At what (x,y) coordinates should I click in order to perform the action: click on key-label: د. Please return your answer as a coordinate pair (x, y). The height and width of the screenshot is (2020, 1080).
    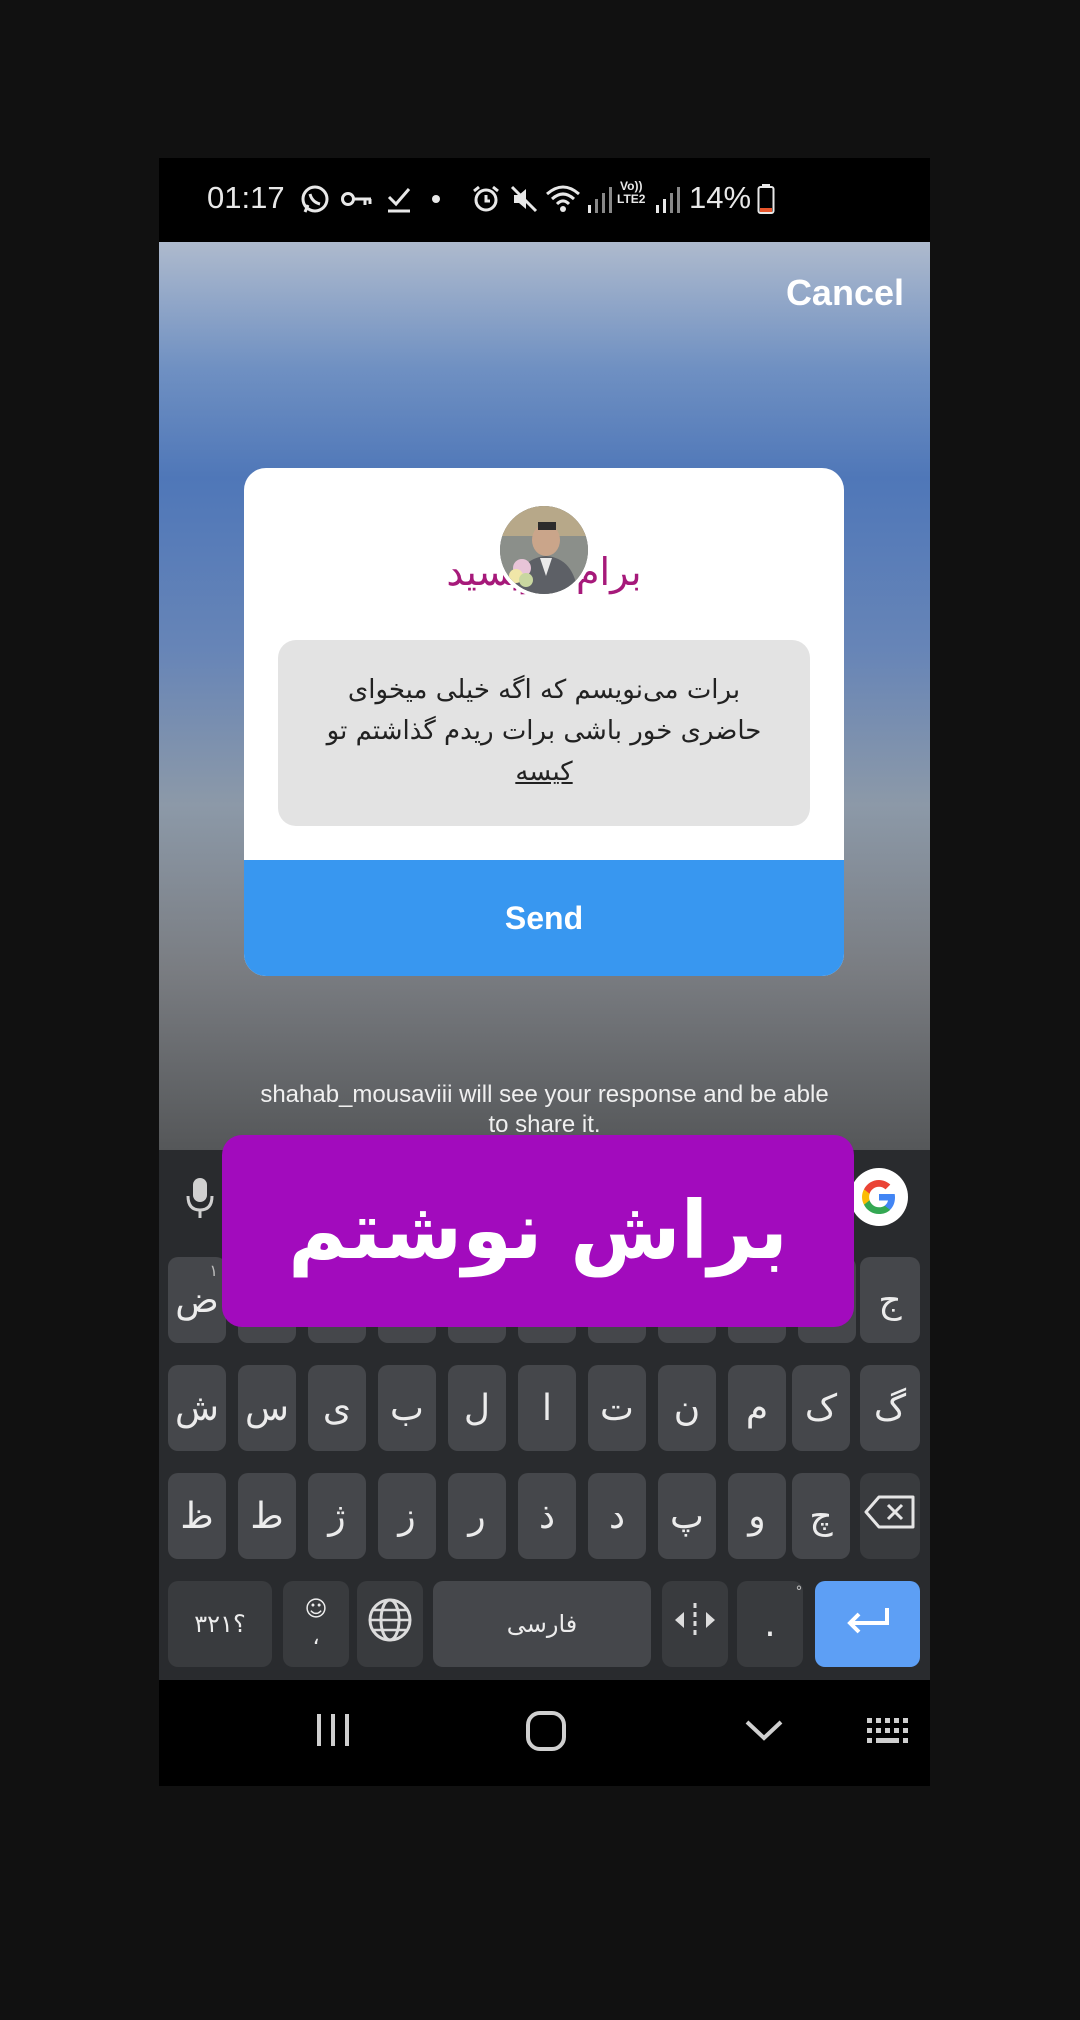
    Looking at the image, I should click on (617, 1516).